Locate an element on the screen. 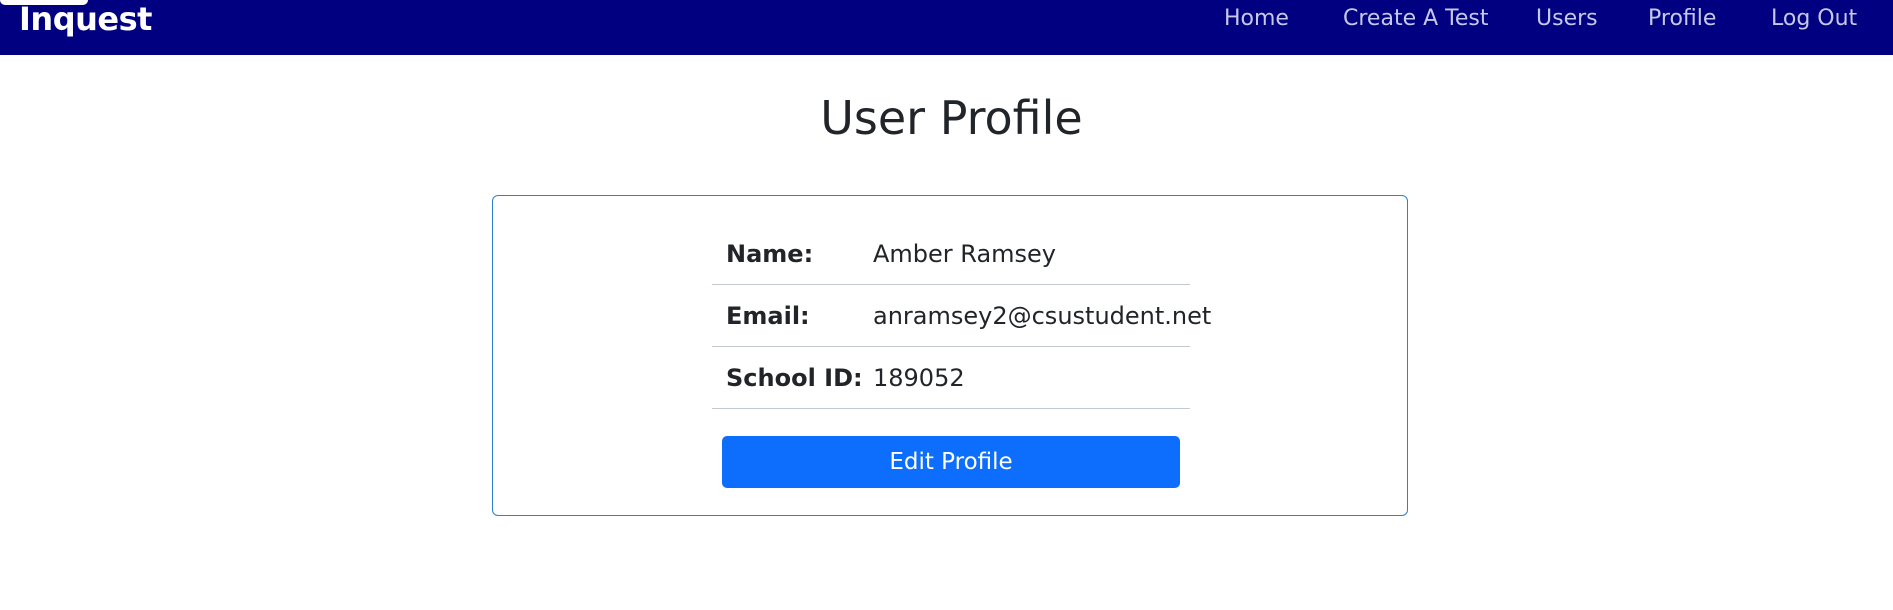 The height and width of the screenshot is (610, 1893). profile-row-email: Email: anramsey2@csustudent.net is located at coordinates (961, 316).